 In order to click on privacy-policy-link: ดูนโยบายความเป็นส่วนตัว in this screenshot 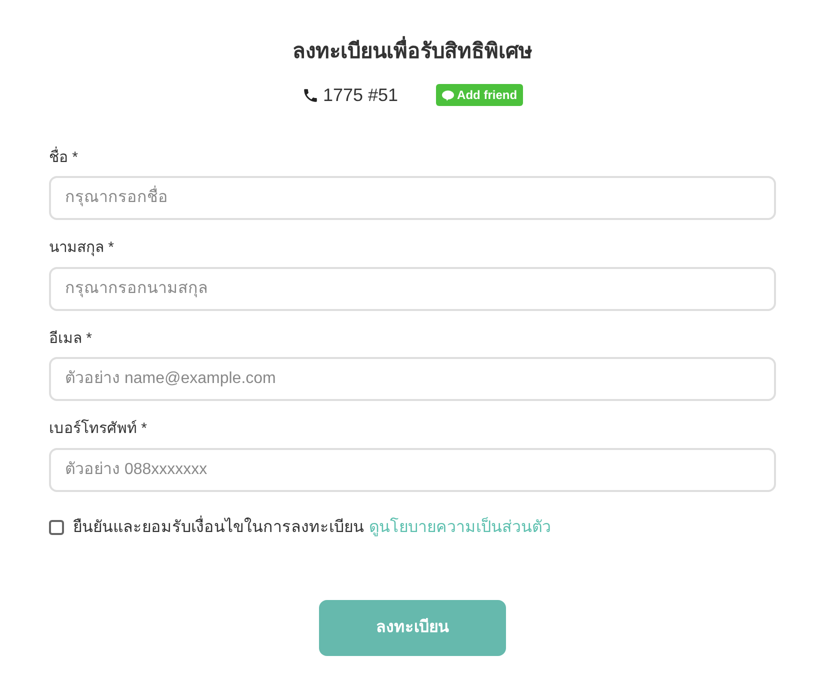, I will do `click(460, 528)`.